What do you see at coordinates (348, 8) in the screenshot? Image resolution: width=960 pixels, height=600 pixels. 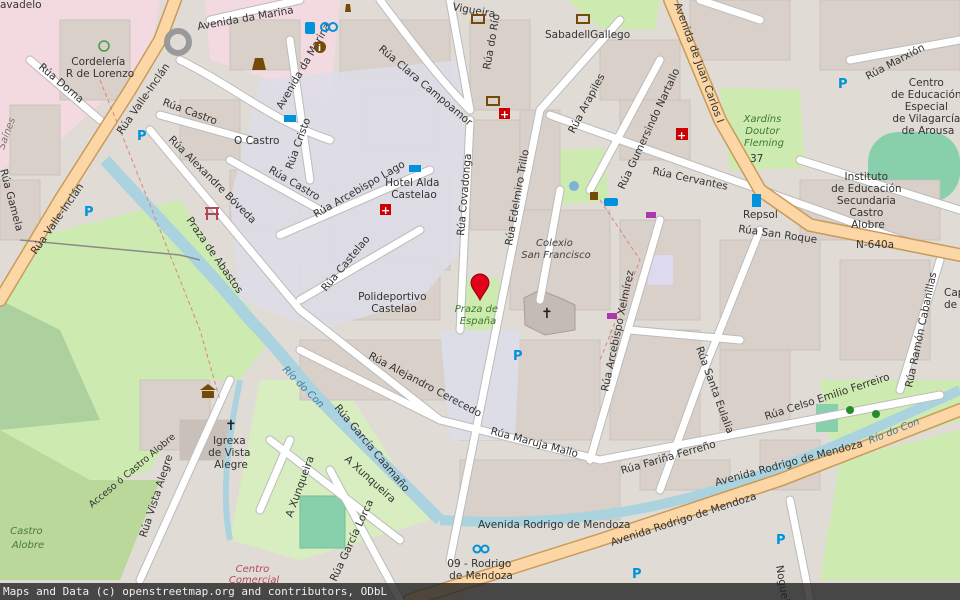 I see `monument-icon` at bounding box center [348, 8].